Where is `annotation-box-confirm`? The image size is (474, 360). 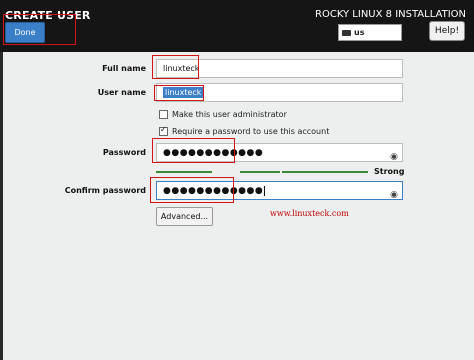
annotation-box-confirm is located at coordinates (192, 190).